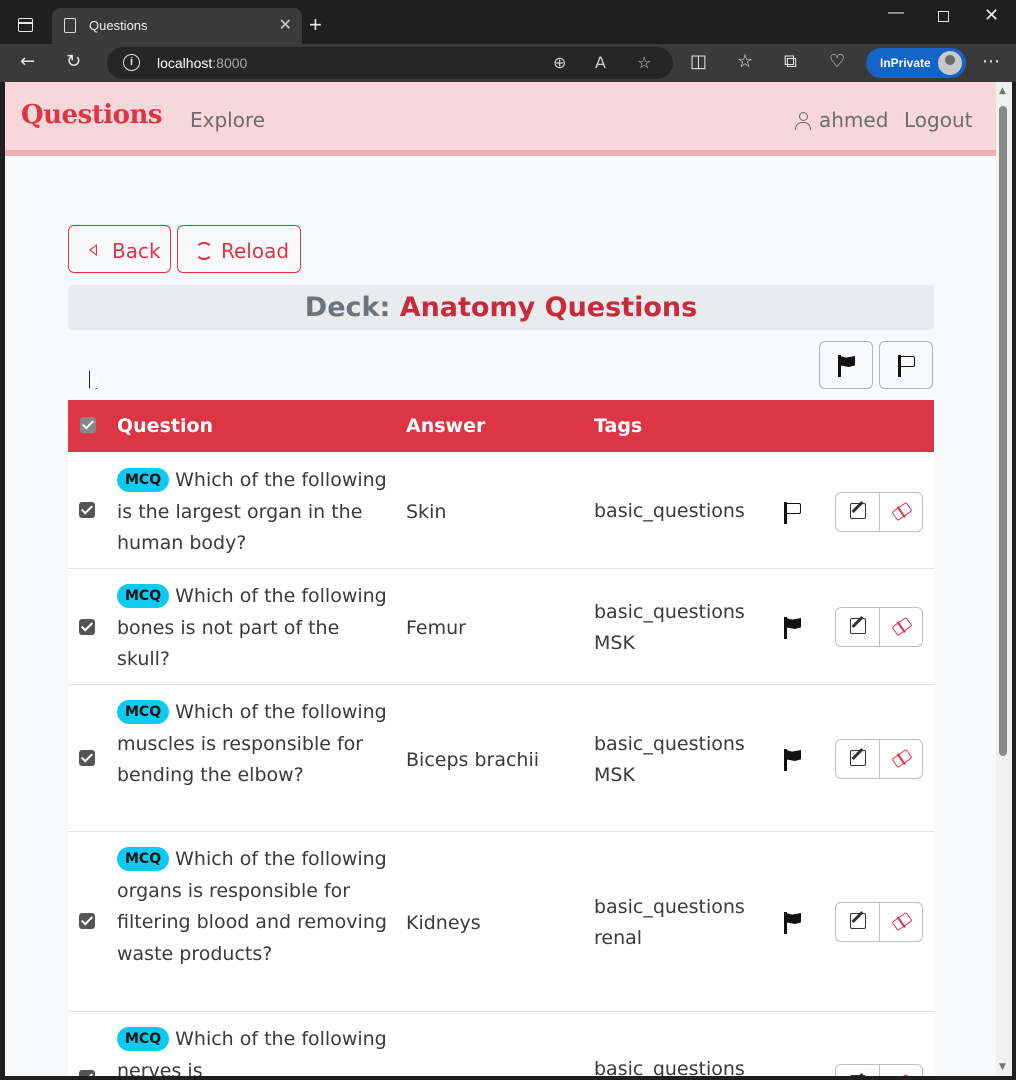  I want to click on unflag-selected-button, so click(906, 365).